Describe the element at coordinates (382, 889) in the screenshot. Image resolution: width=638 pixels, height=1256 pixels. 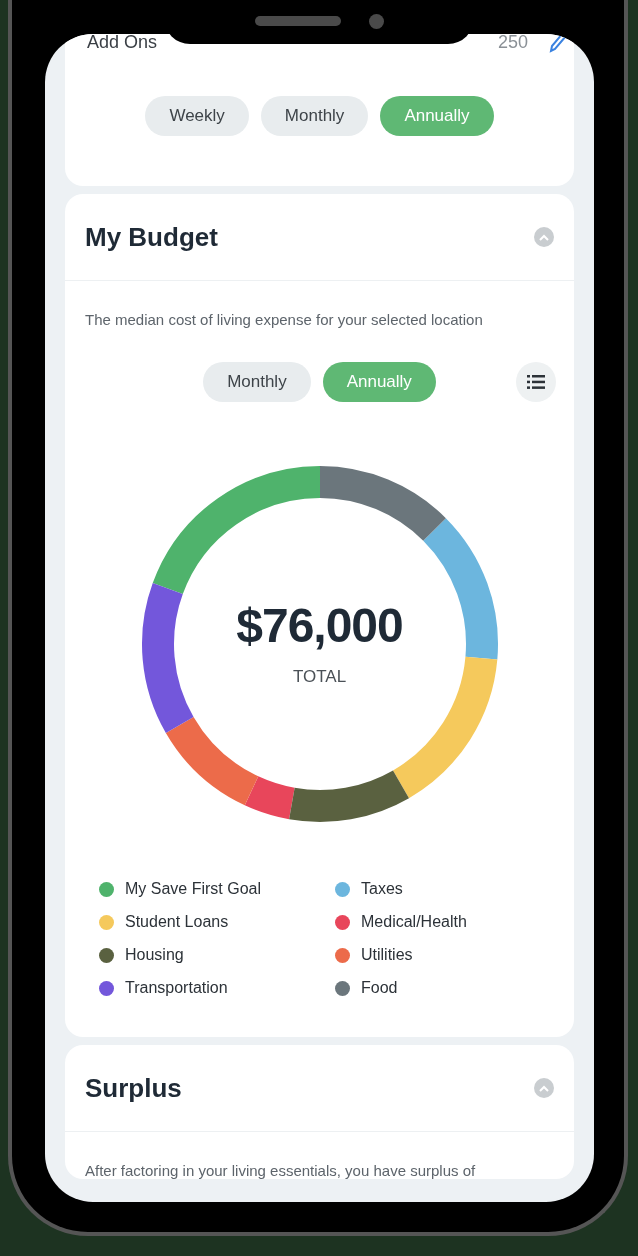
I see `legend-label: Taxes` at that location.